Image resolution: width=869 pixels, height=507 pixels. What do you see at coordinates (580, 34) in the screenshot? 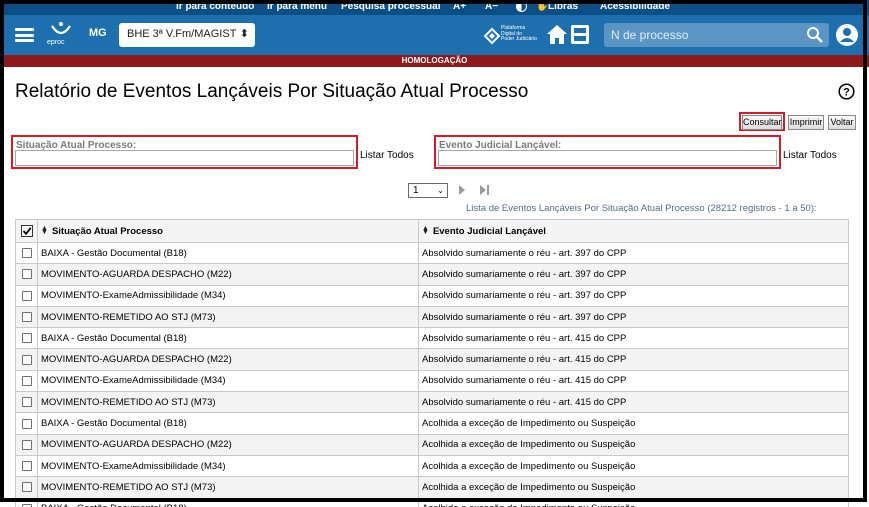
I see `inbox-icon` at bounding box center [580, 34].